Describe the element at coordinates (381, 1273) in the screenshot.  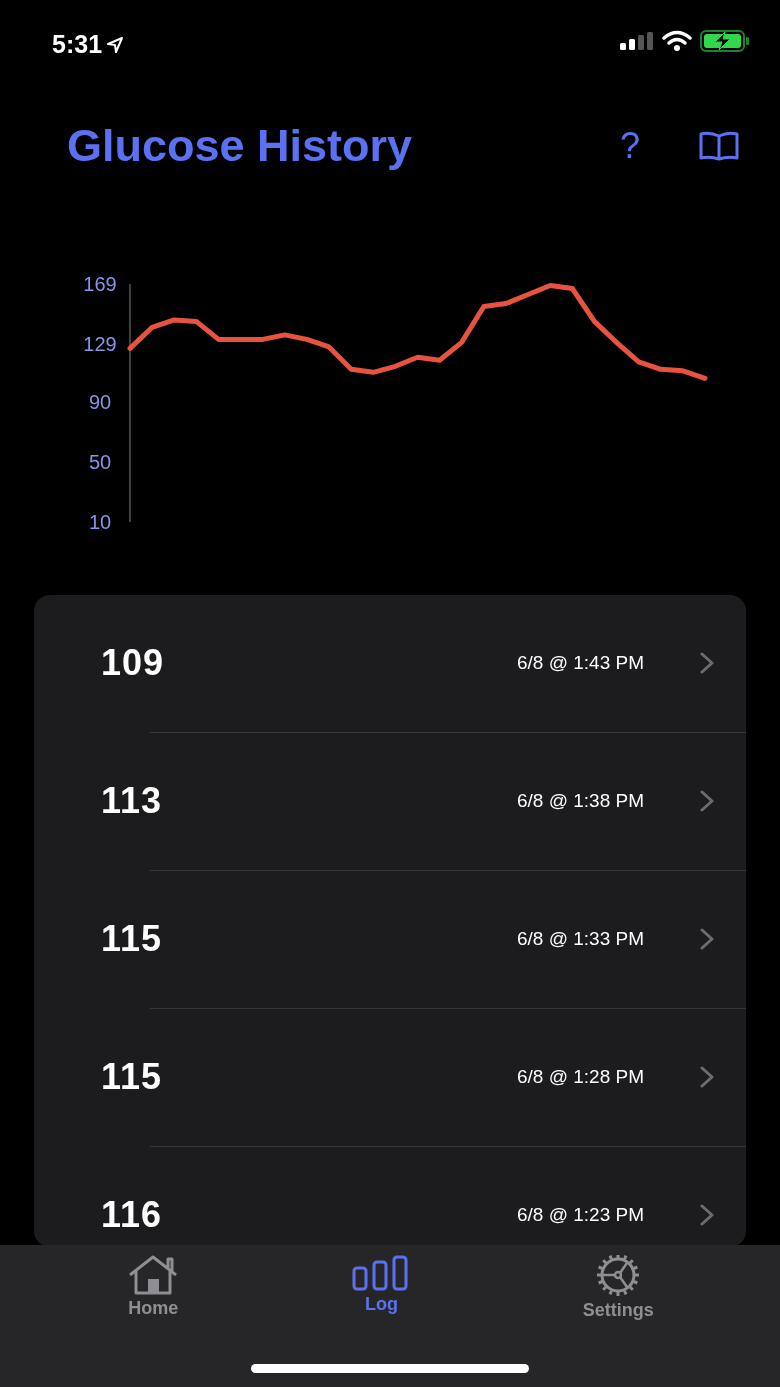
I see `bar-chart-icon` at that location.